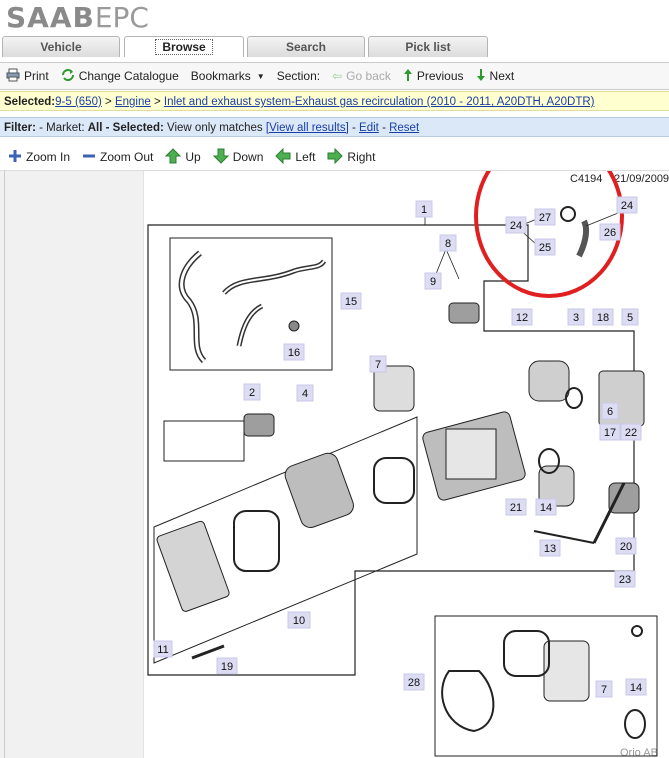 The height and width of the screenshot is (758, 669). I want to click on callout-27: 27, so click(545, 217).